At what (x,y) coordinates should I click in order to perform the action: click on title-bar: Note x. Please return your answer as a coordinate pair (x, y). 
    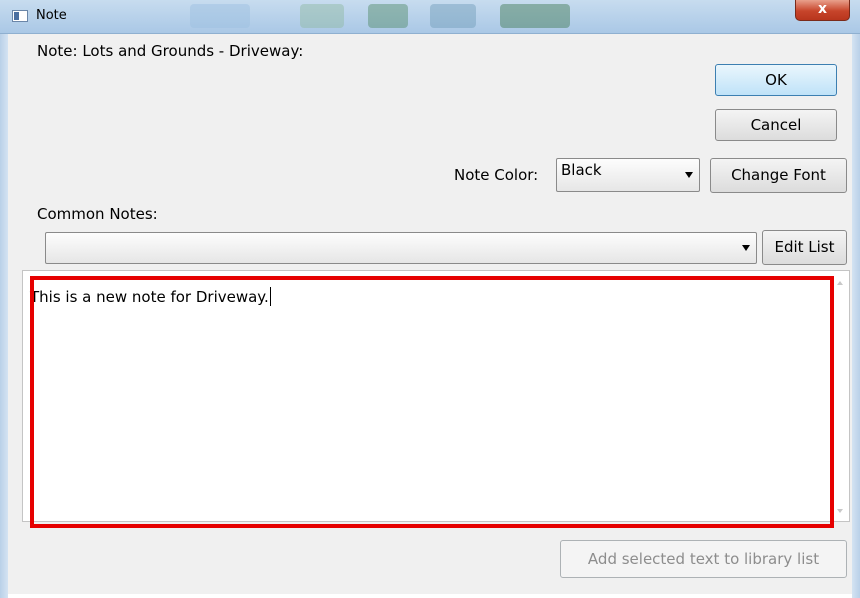
    Looking at the image, I should click on (430, 17).